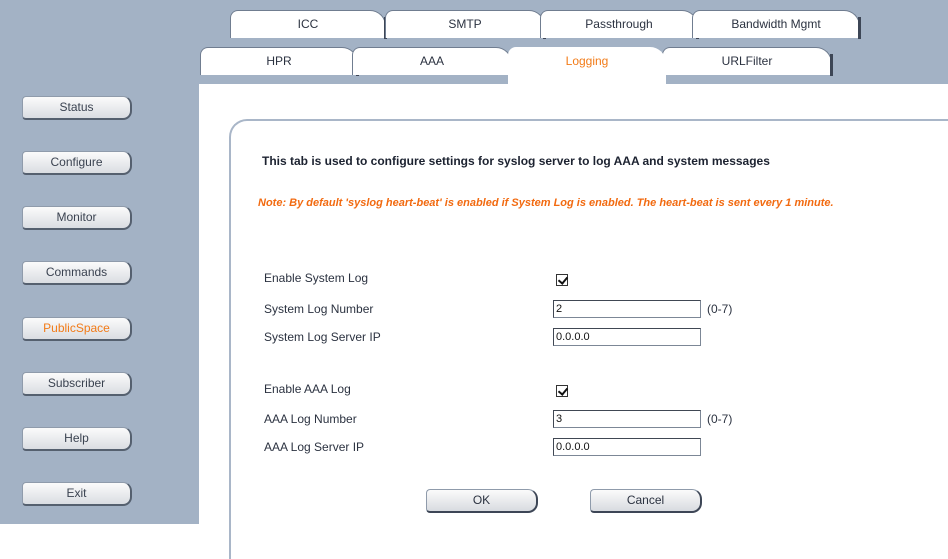  Describe the element at coordinates (77, 329) in the screenshot. I see `publicspace-button: PublicSpace` at that location.